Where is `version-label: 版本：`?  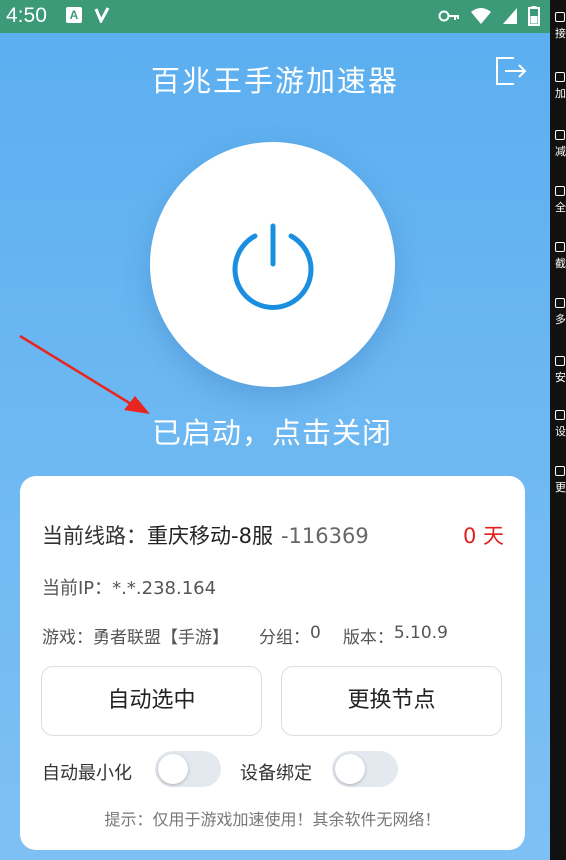 version-label: 版本： is located at coordinates (368, 638).